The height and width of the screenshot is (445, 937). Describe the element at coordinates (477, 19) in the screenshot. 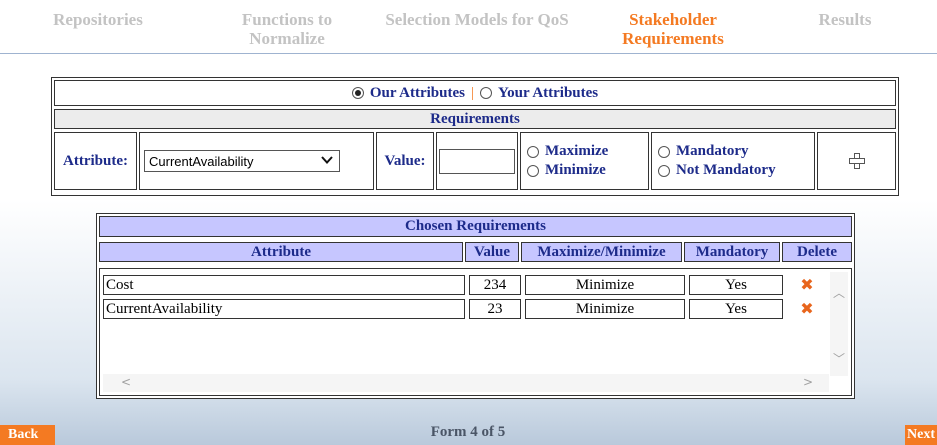

I see `step-selection-models: Selection Models for QoS` at that location.